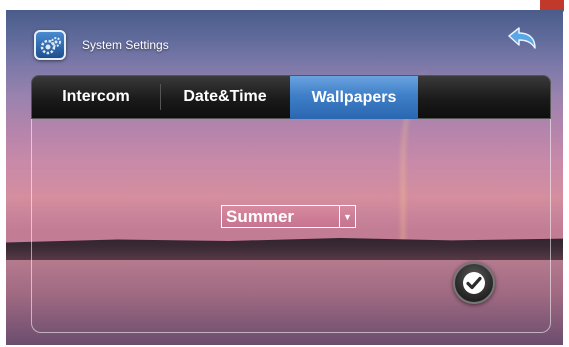  I want to click on wallpaper-select: Summer ▼, so click(288, 216).